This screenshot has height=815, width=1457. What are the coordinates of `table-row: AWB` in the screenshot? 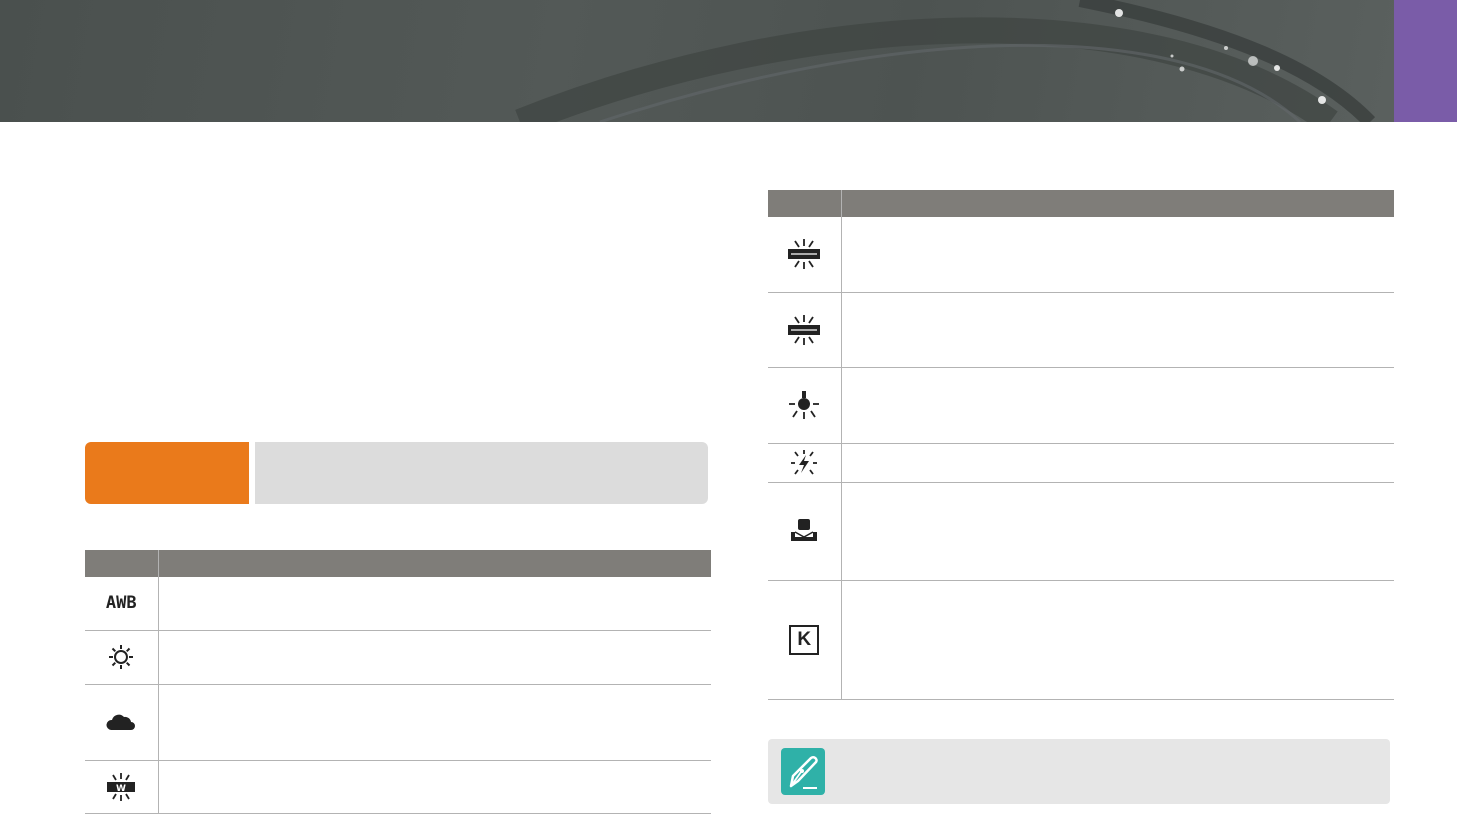 It's located at (398, 604).